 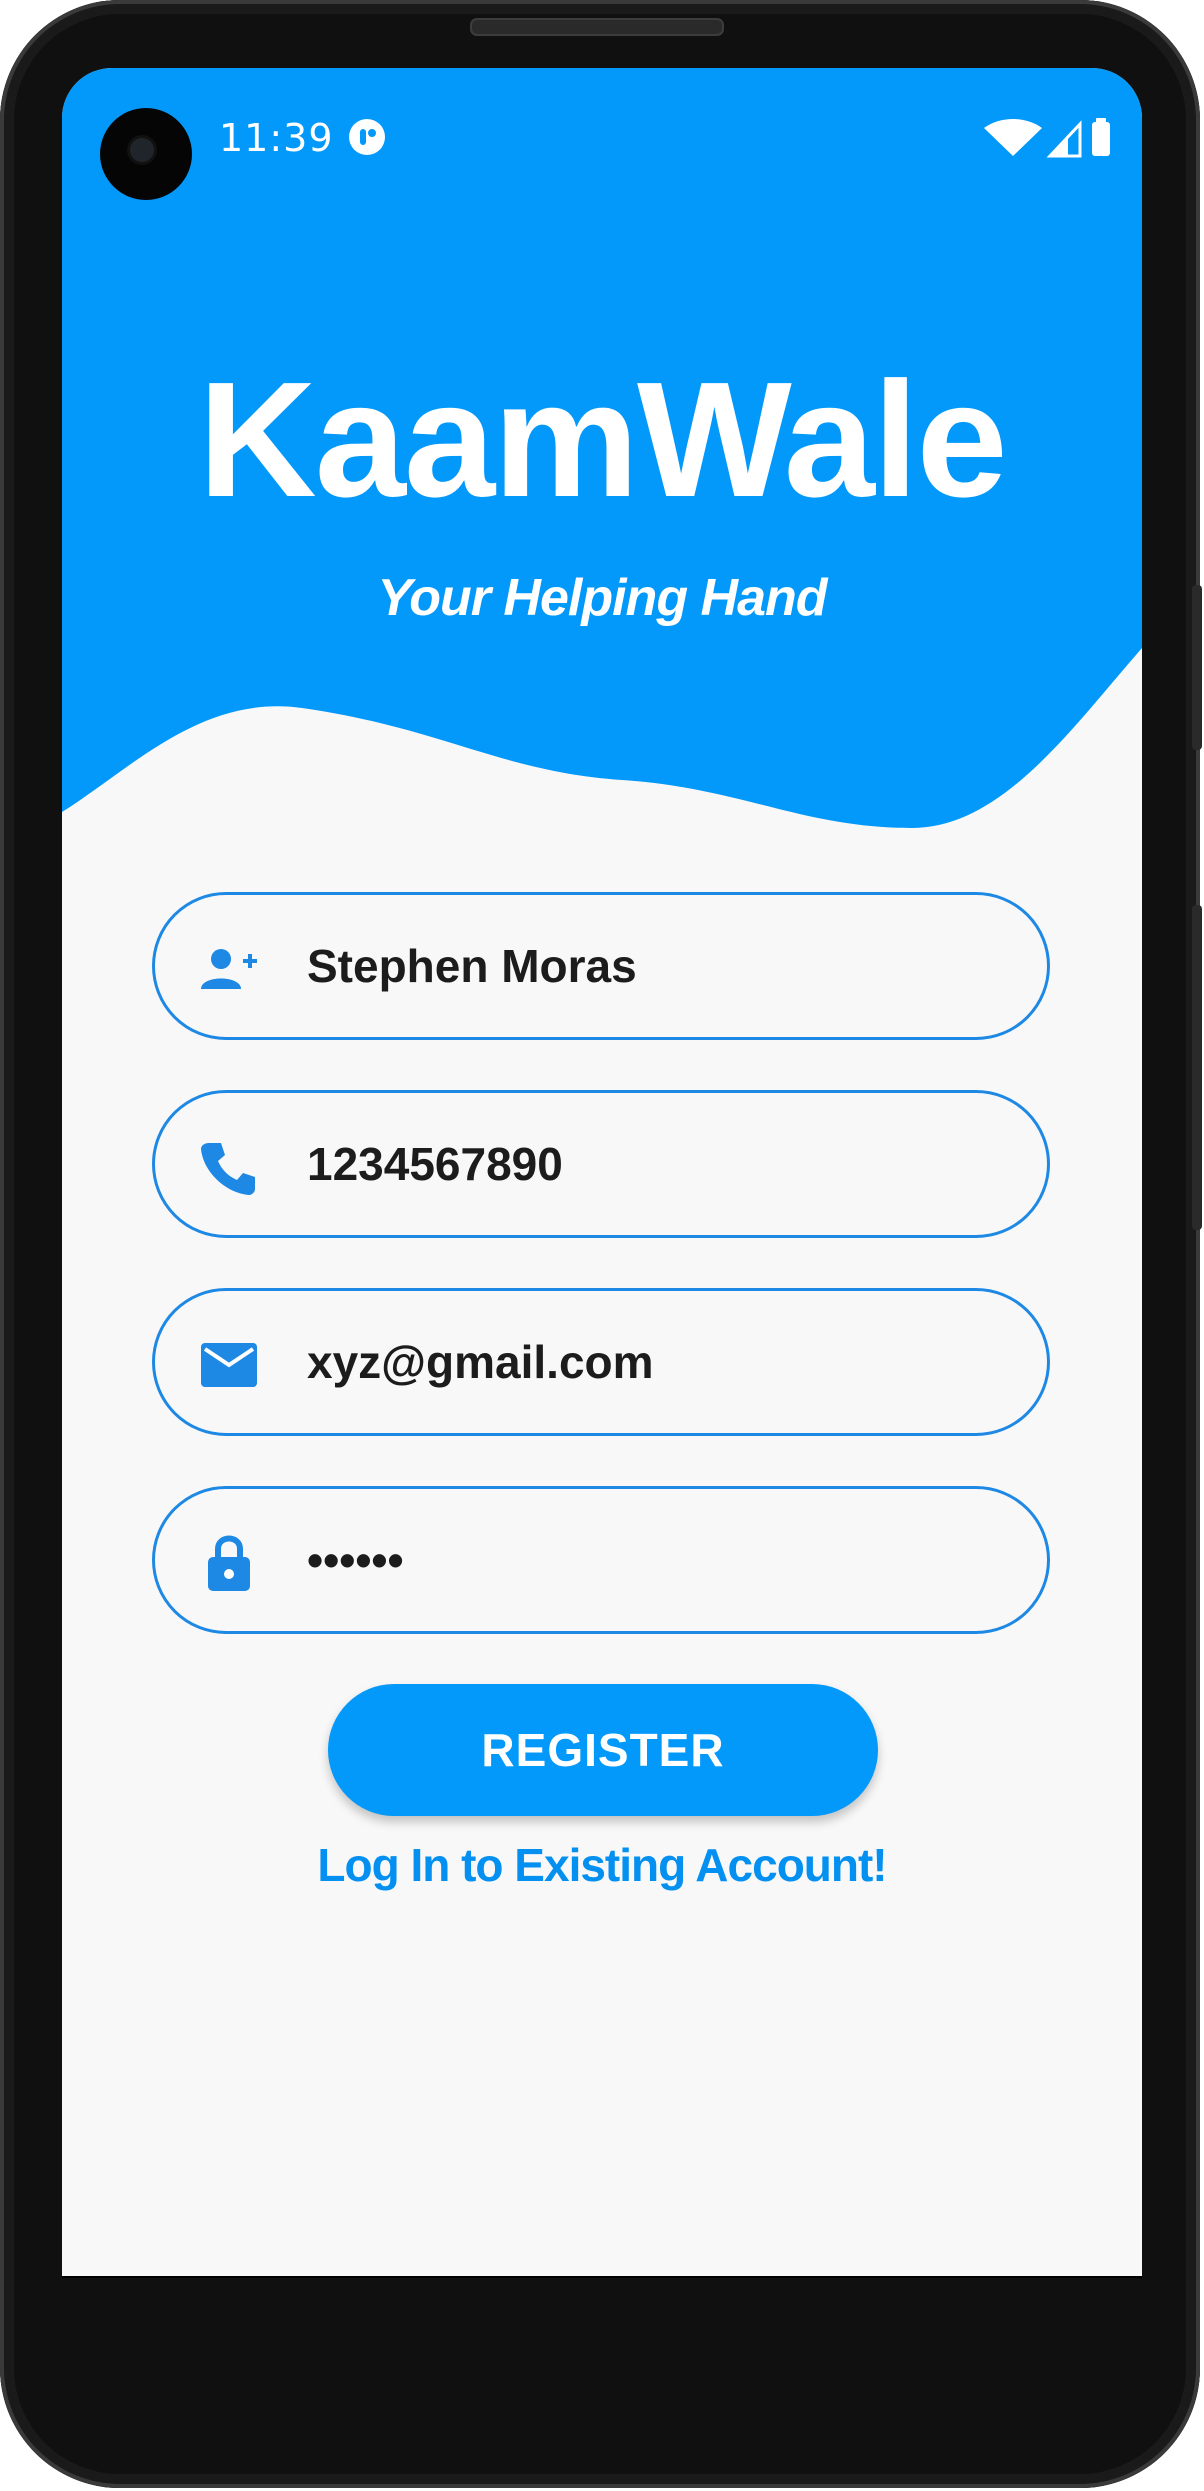 I want to click on password-field-value: ••••••, so click(x=355, y=1560).